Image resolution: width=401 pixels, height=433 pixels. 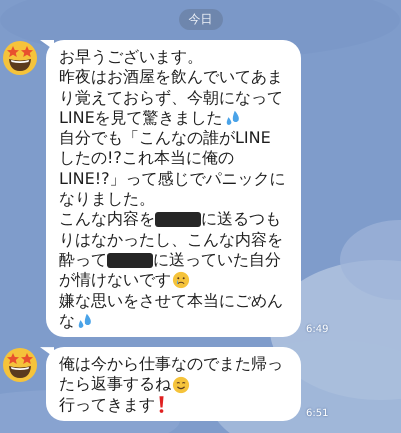 What do you see at coordinates (161, 405) in the screenshot?
I see `exclamation-icon` at bounding box center [161, 405].